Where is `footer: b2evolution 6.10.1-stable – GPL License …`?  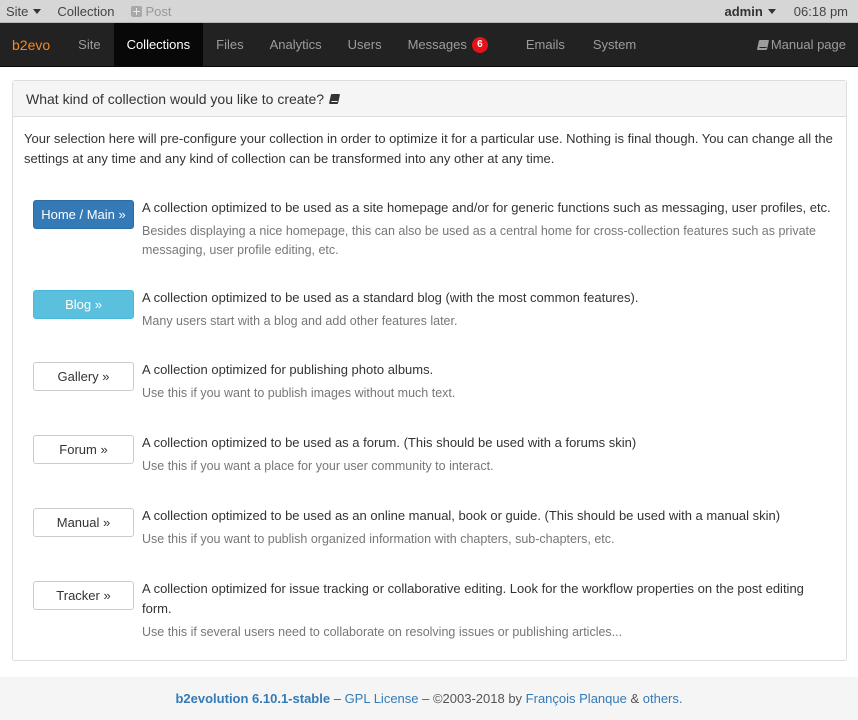 footer: b2evolution 6.10.1-stable – GPL License … is located at coordinates (429, 698).